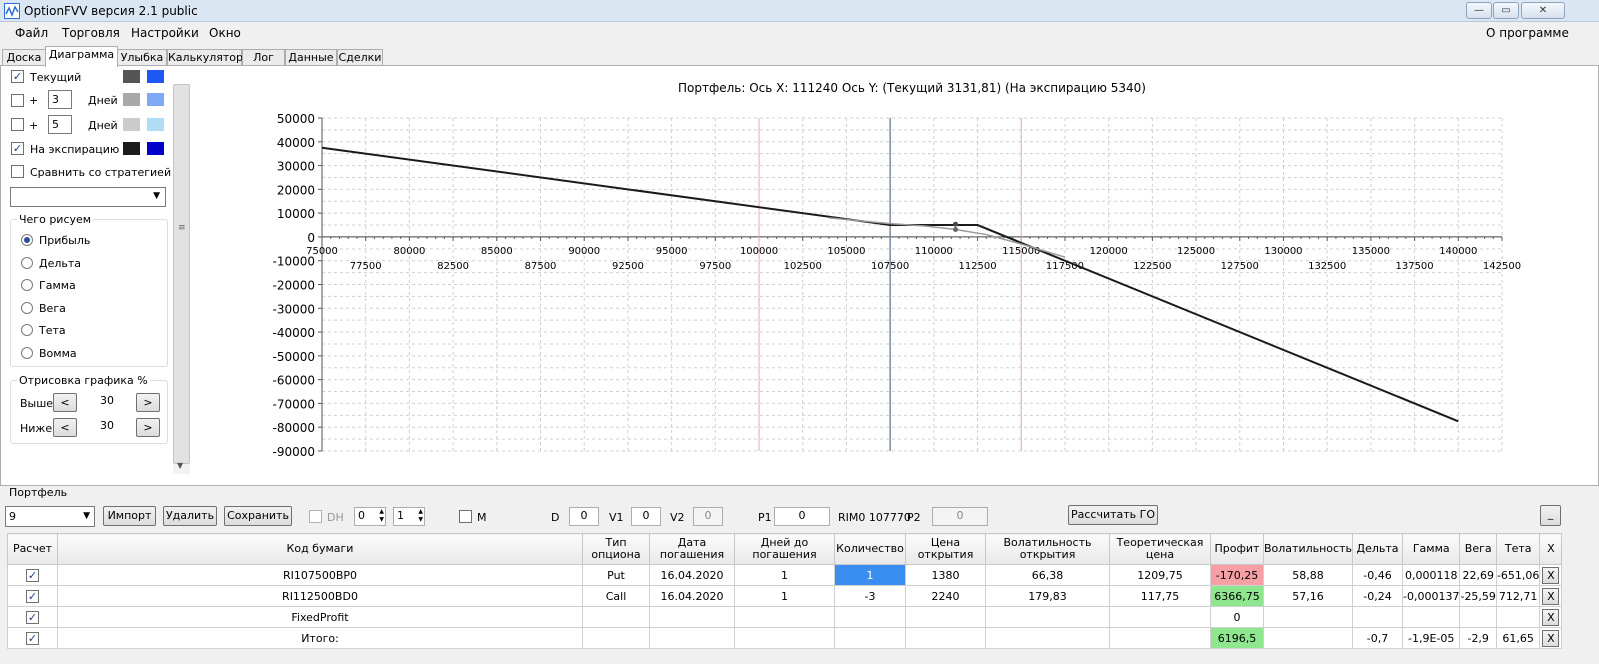 The height and width of the screenshot is (664, 1599). What do you see at coordinates (1308, 549) in the screenshot?
I see `column-header: Волатильность` at bounding box center [1308, 549].